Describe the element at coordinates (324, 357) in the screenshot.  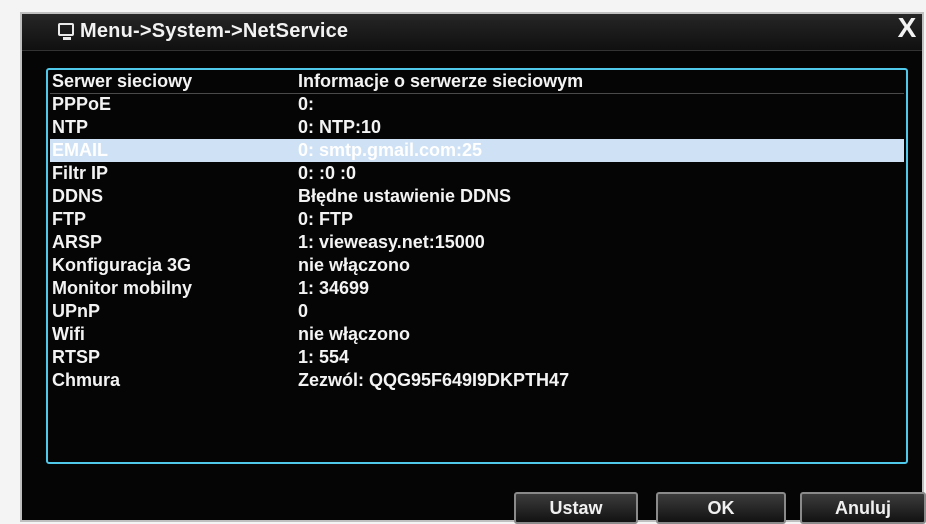
I see `row-info: 1: 554` at that location.